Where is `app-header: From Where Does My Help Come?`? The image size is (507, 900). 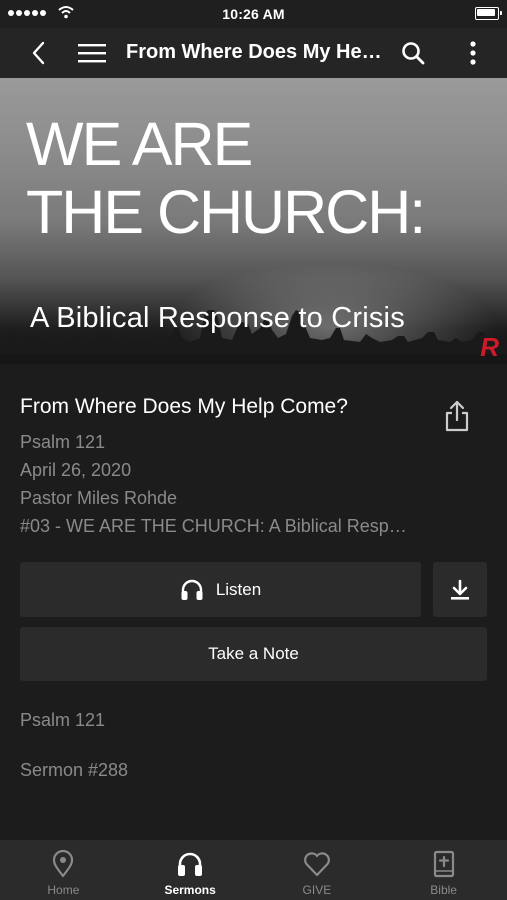
app-header: From Where Does My Help Come? is located at coordinates (253, 53).